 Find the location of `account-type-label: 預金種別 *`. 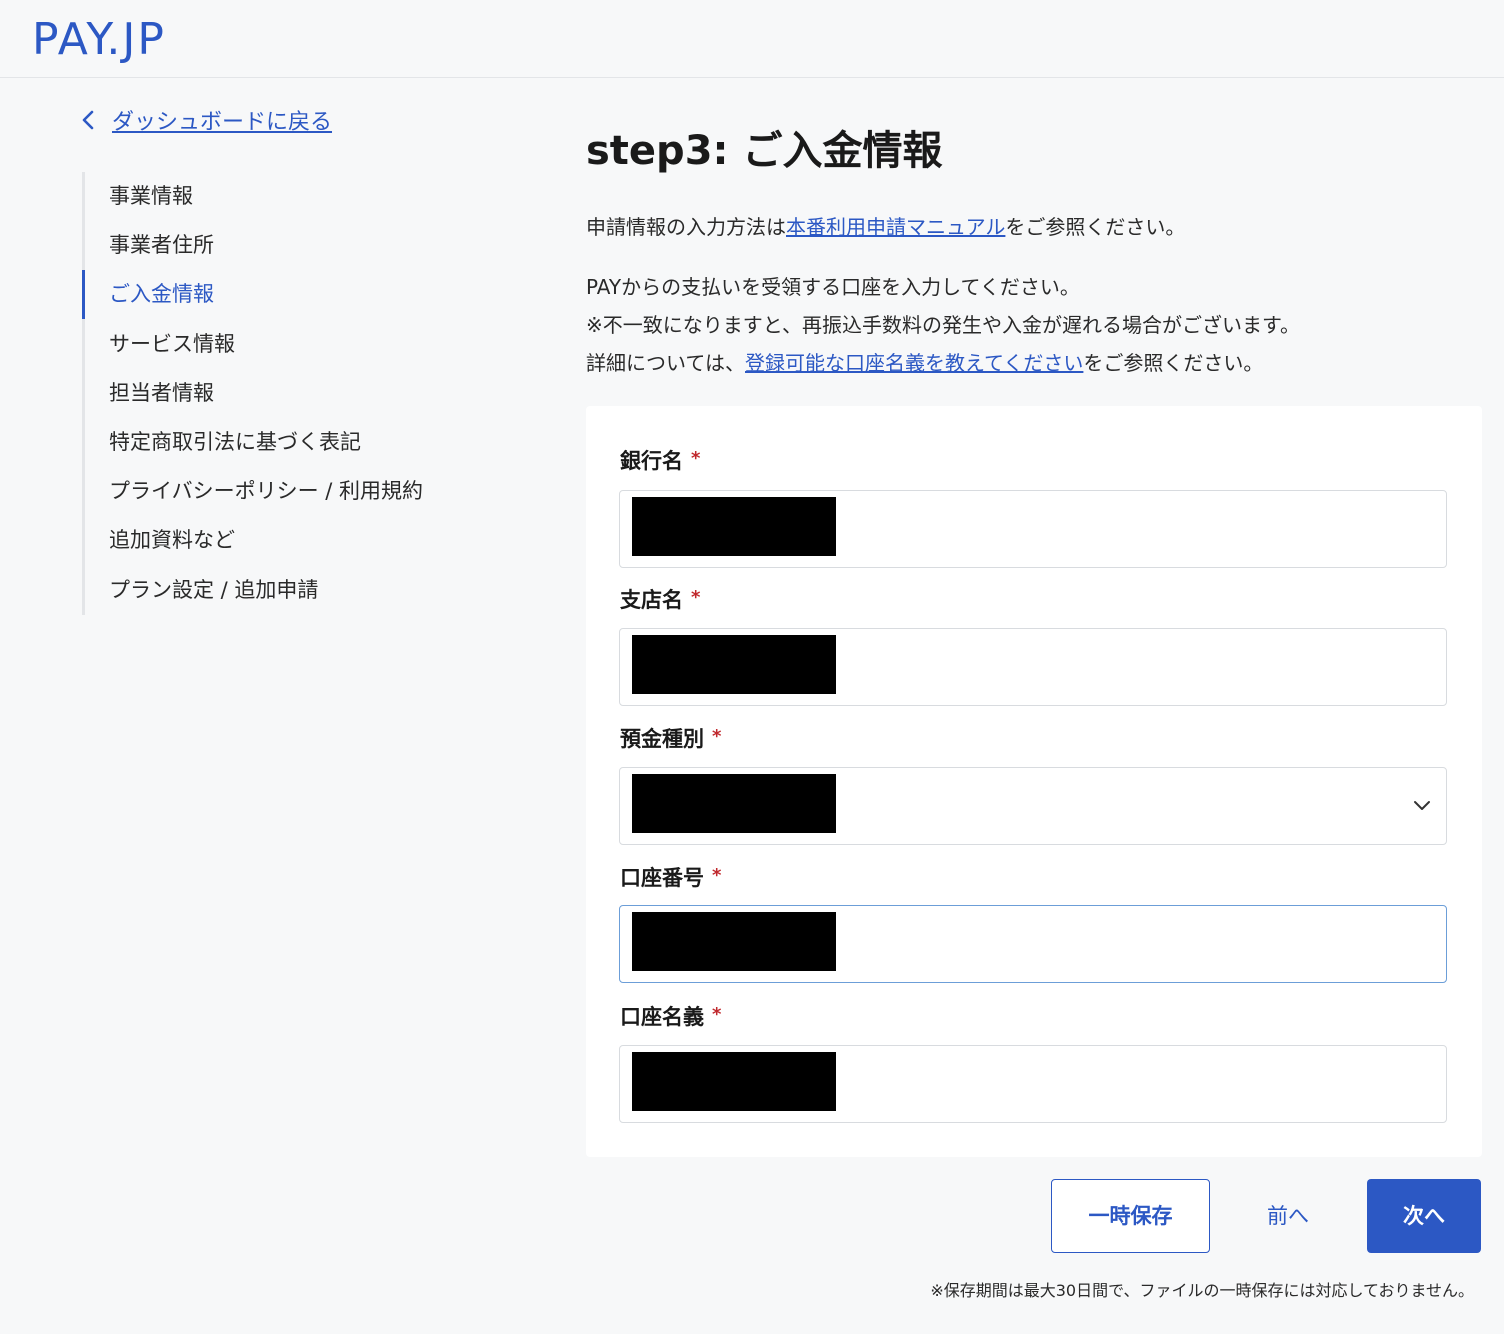

account-type-label: 預金種別 * is located at coordinates (670, 738).